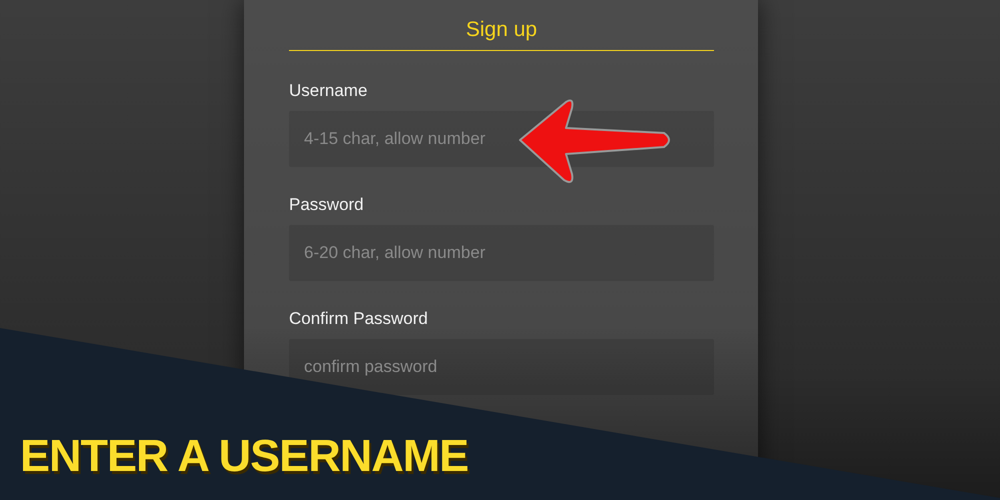 This screenshot has width=1000, height=500. Describe the element at coordinates (244, 456) in the screenshot. I see `banner-caption: ENTER A USERNAME` at that location.